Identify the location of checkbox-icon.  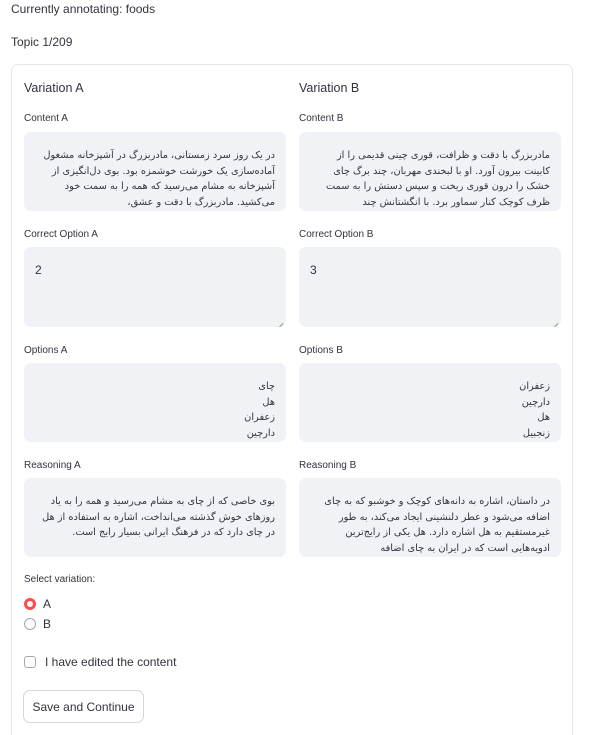
(30, 662).